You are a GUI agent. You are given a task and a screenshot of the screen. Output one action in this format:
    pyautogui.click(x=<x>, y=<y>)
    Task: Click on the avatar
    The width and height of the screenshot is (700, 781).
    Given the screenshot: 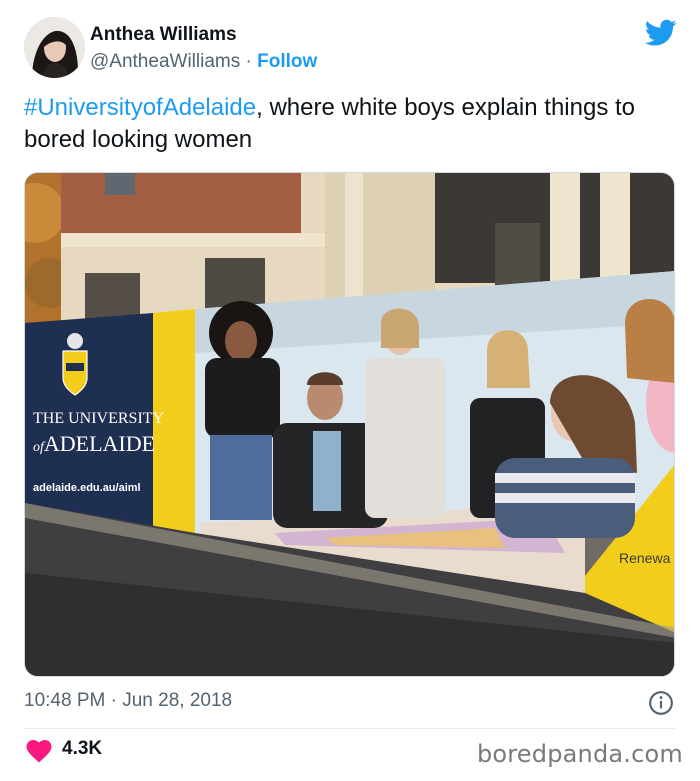 What is the action you would take?
    pyautogui.click(x=54, y=47)
    